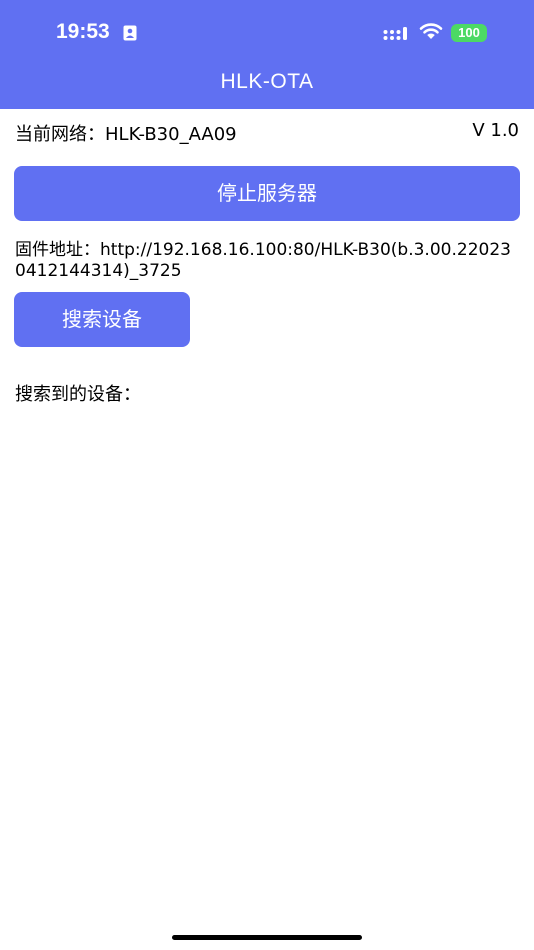  What do you see at coordinates (431, 31) in the screenshot?
I see `wifi-icon` at bounding box center [431, 31].